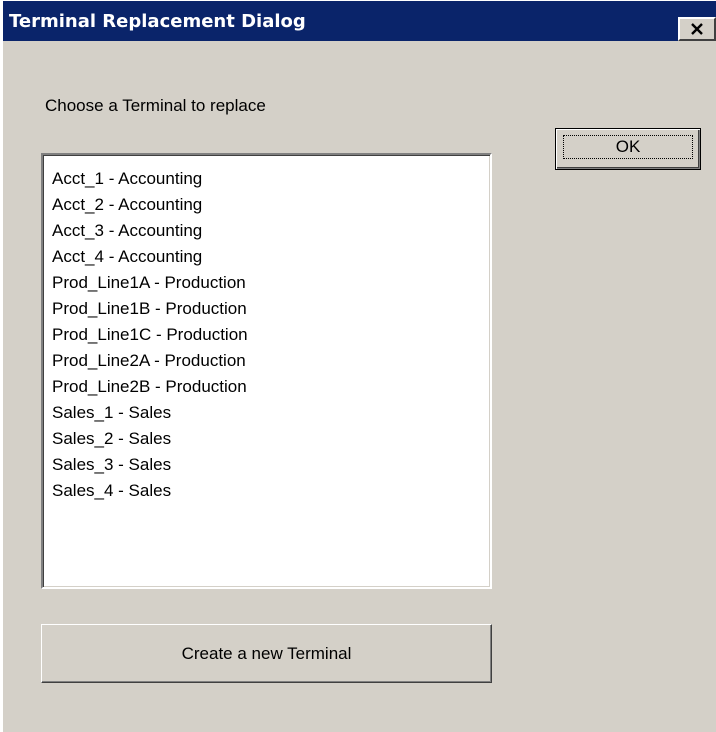  Describe the element at coordinates (157, 21) in the screenshot. I see `window-title: Terminal Replacement Dialog` at that location.